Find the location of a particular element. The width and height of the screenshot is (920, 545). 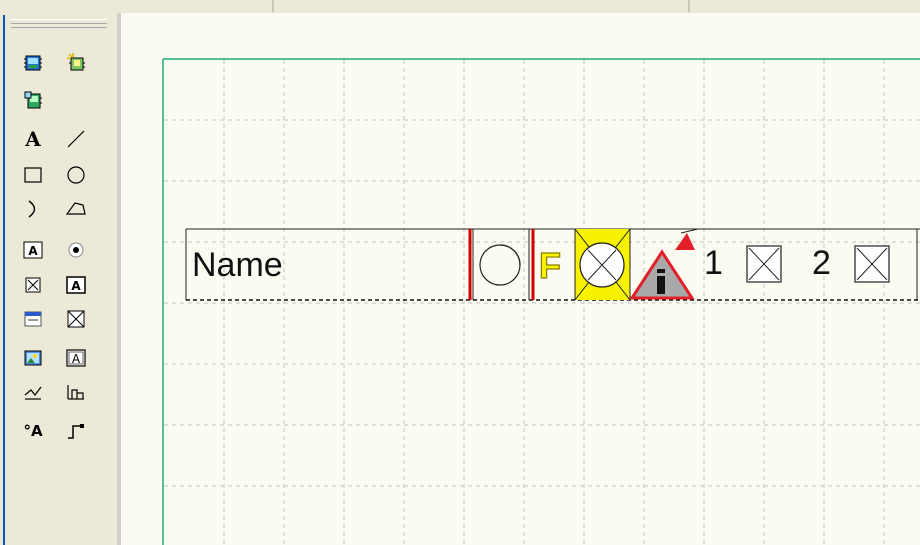

warning-triangle-icon is located at coordinates (664, 265).